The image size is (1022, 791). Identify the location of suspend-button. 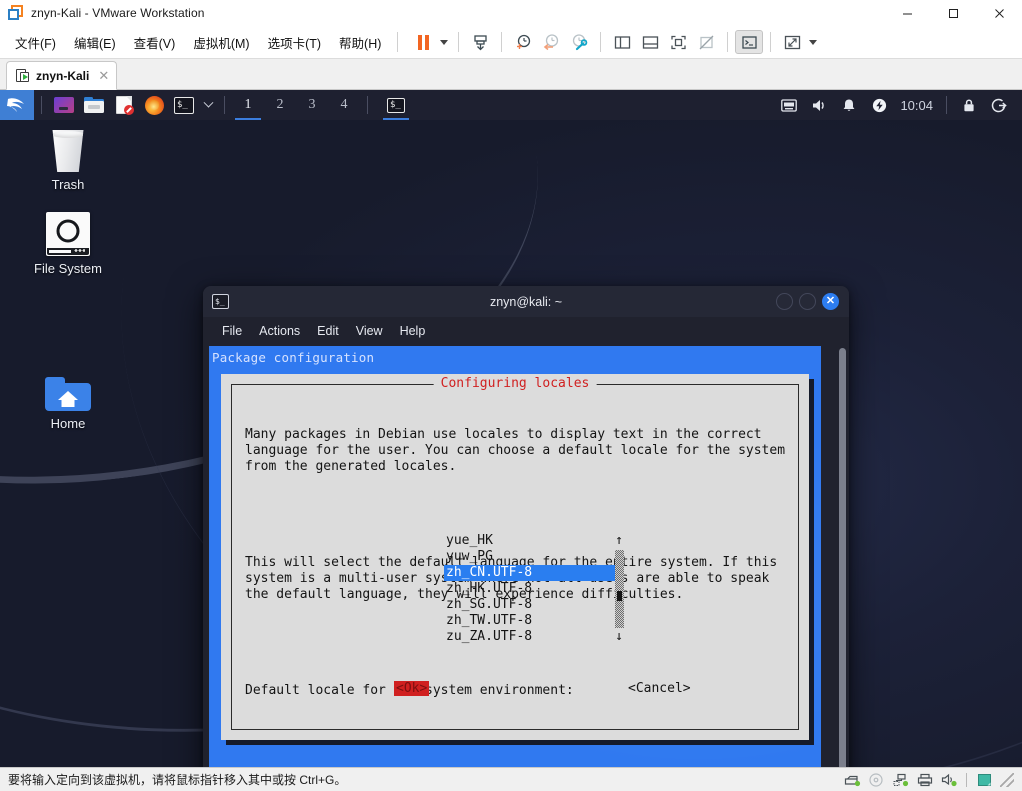
(423, 42).